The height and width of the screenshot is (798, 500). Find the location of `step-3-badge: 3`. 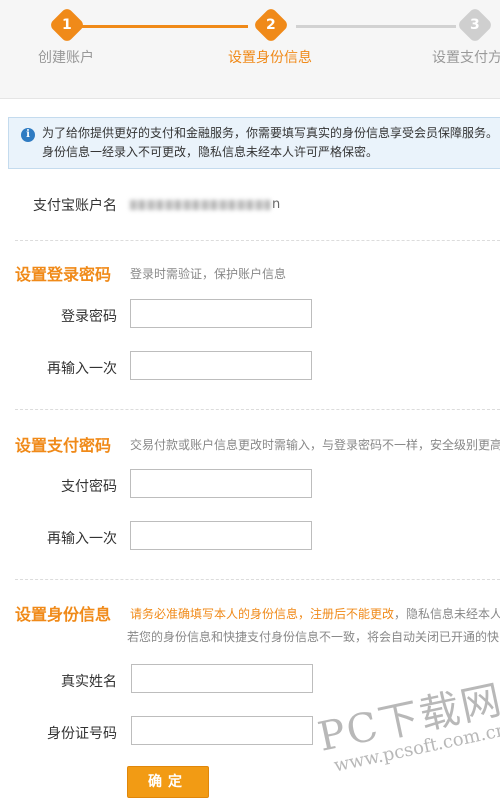

step-3-badge: 3 is located at coordinates (475, 25).